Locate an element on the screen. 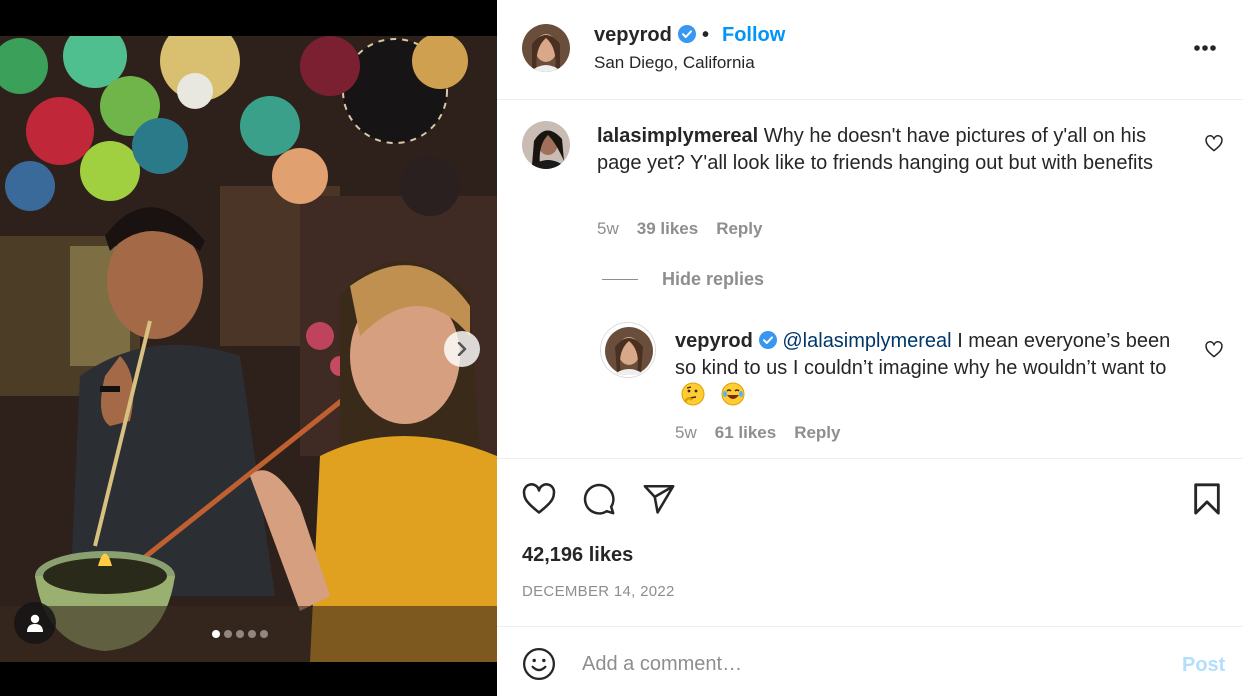 Image resolution: width=1243 pixels, height=696 pixels. mention-link: @lalasimplymereal is located at coordinates (866, 341).